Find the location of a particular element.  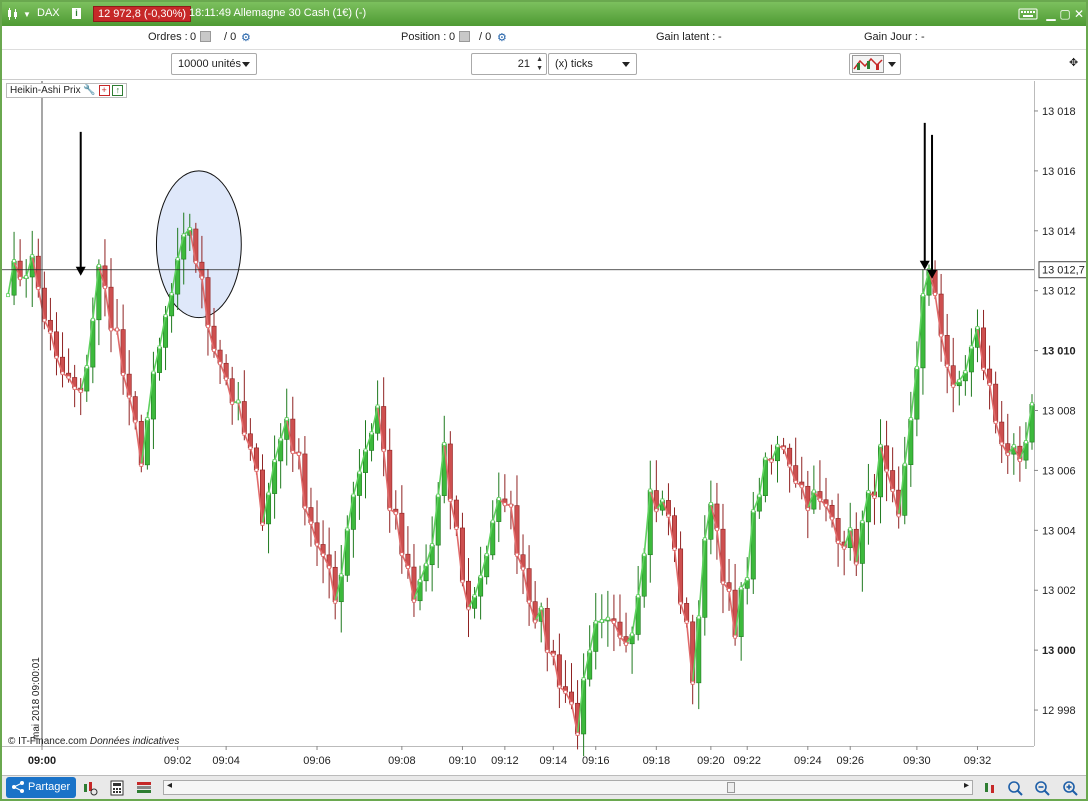

zoom-out-icon is located at coordinates (1042, 788).